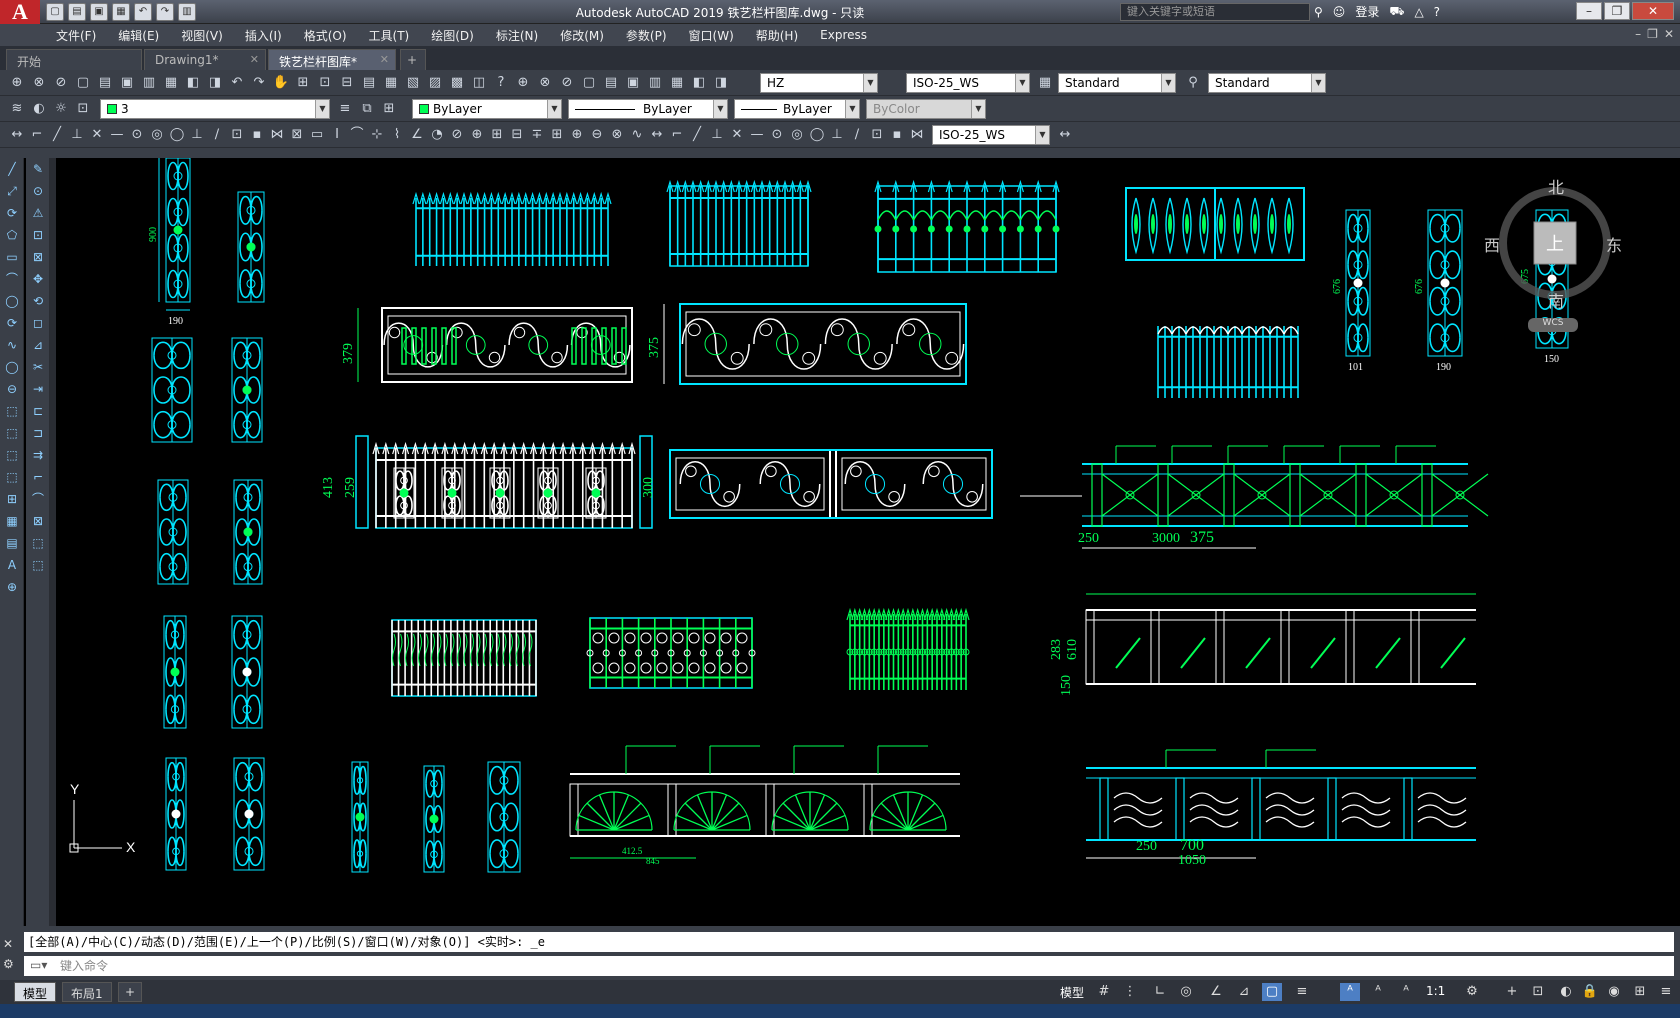 The width and height of the screenshot is (1680, 1018). I want to click on draw-palette-icon: ◯, so click(12, 367).